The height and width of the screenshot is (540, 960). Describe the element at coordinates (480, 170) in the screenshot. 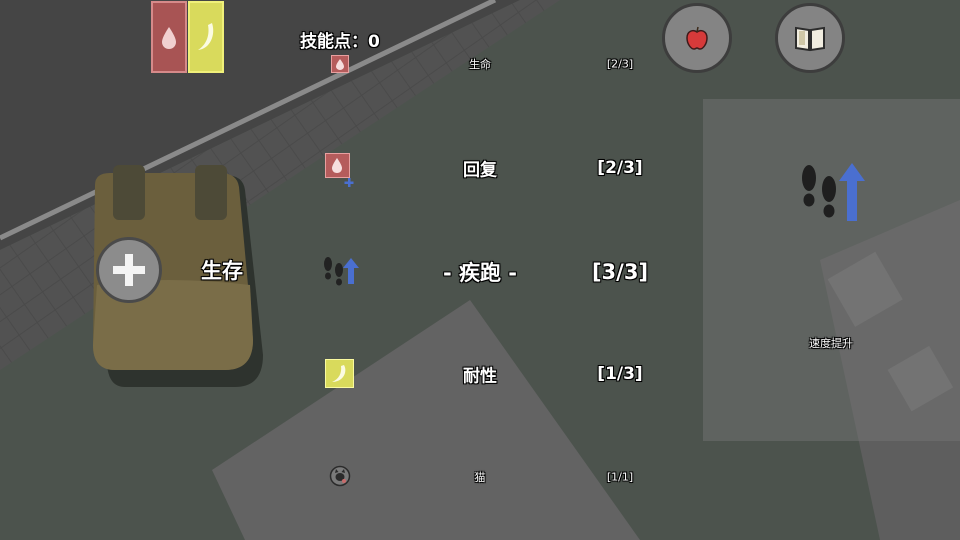

I see `skill-name: 回复` at that location.